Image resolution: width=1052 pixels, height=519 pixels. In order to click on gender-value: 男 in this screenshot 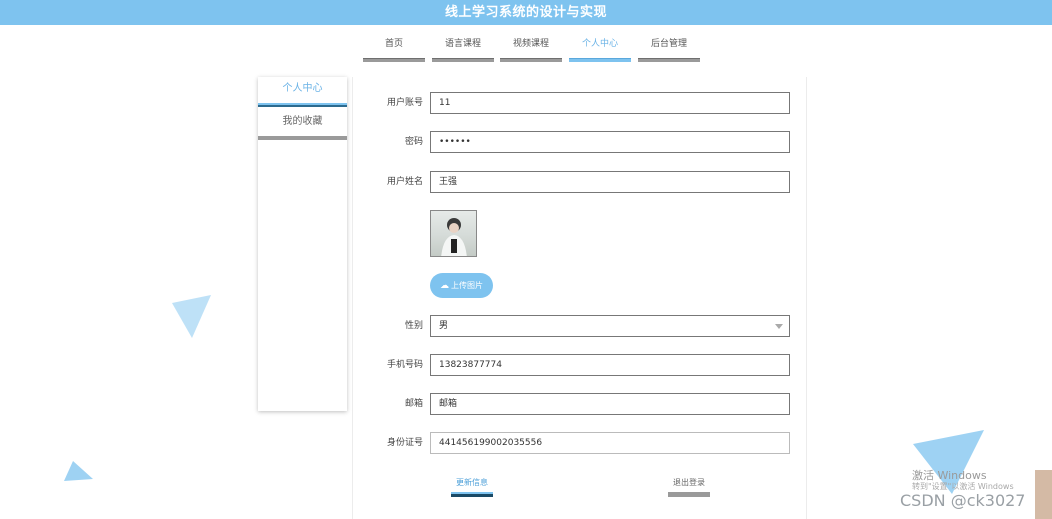, I will do `click(444, 326)`.